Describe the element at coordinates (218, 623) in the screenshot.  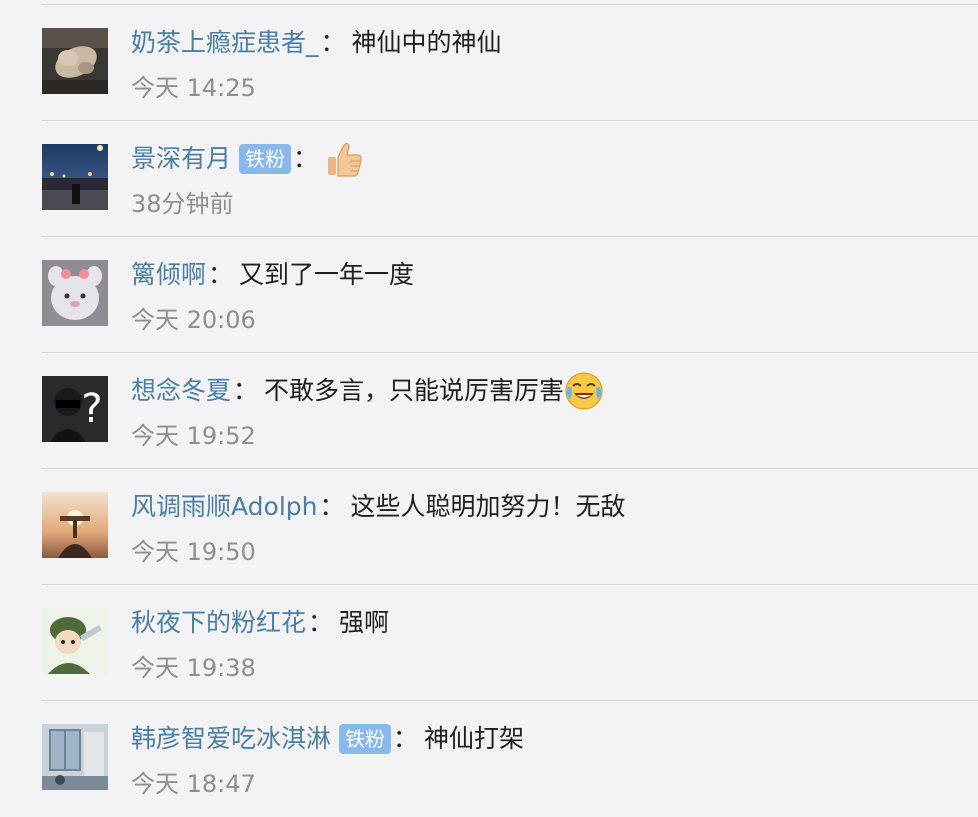
I see `username-link: 秋夜下的粉红花` at that location.